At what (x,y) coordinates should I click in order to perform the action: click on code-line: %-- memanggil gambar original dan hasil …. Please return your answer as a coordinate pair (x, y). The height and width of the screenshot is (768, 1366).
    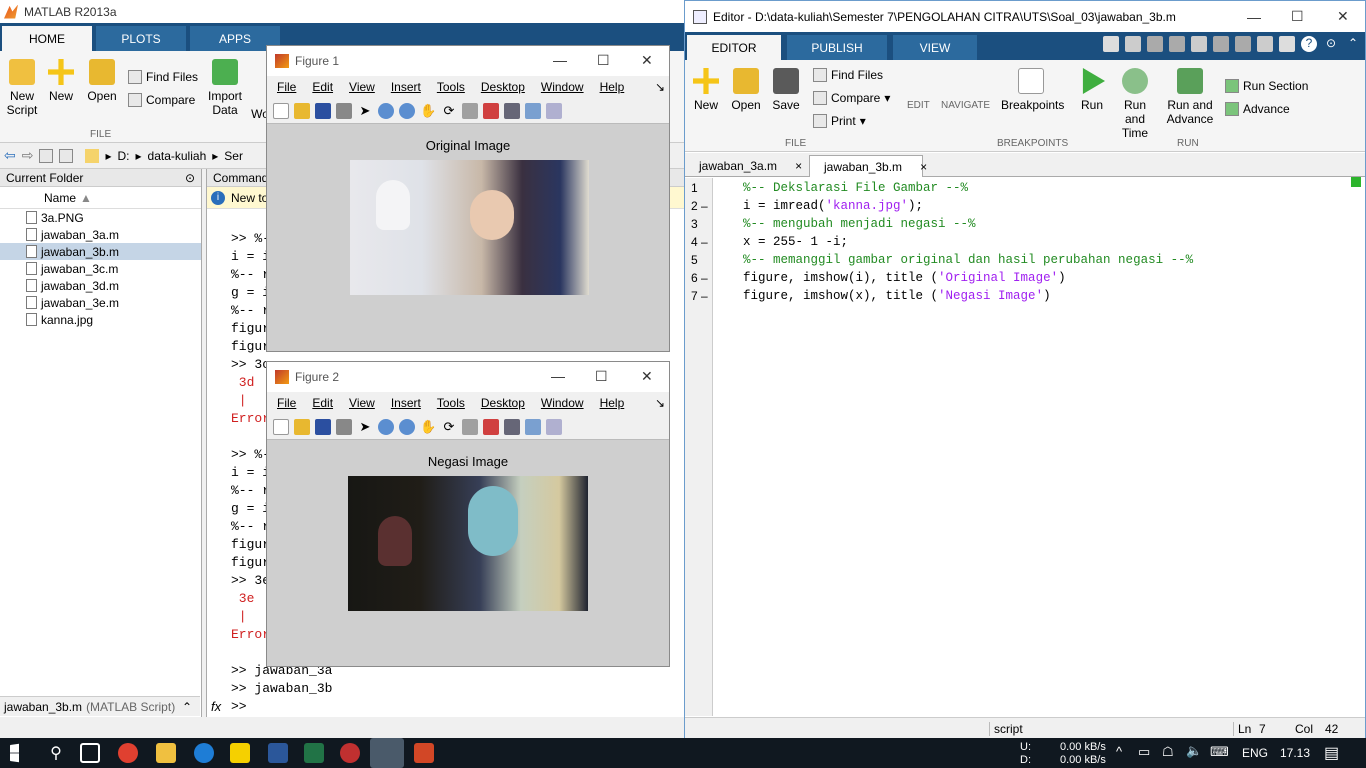
    Looking at the image, I should click on (968, 260).